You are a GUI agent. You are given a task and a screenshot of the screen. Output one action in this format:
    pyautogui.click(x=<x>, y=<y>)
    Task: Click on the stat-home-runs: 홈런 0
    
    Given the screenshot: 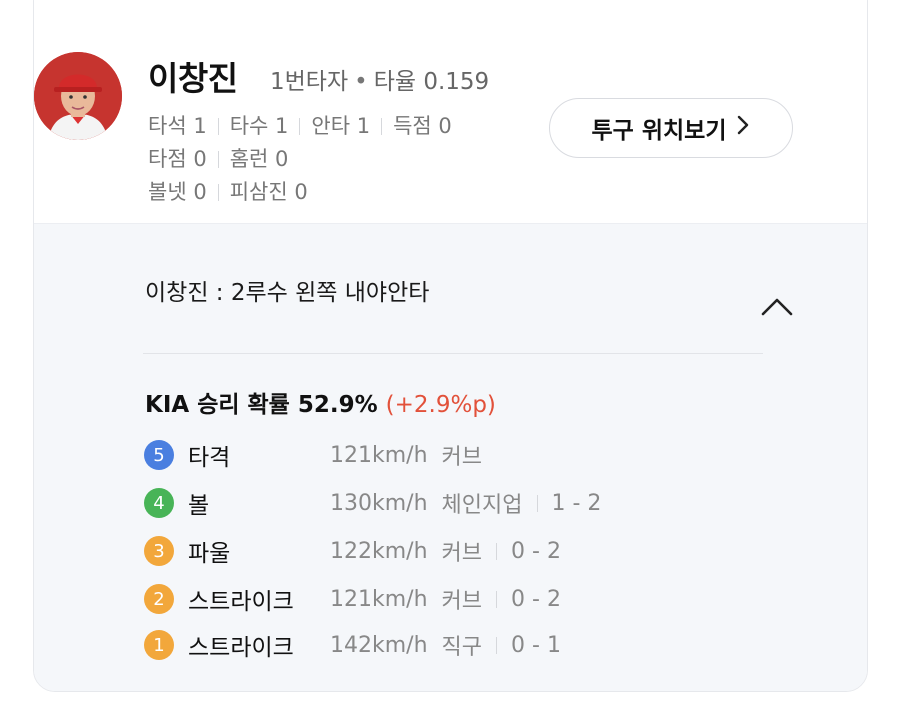 What is the action you would take?
    pyautogui.click(x=259, y=159)
    